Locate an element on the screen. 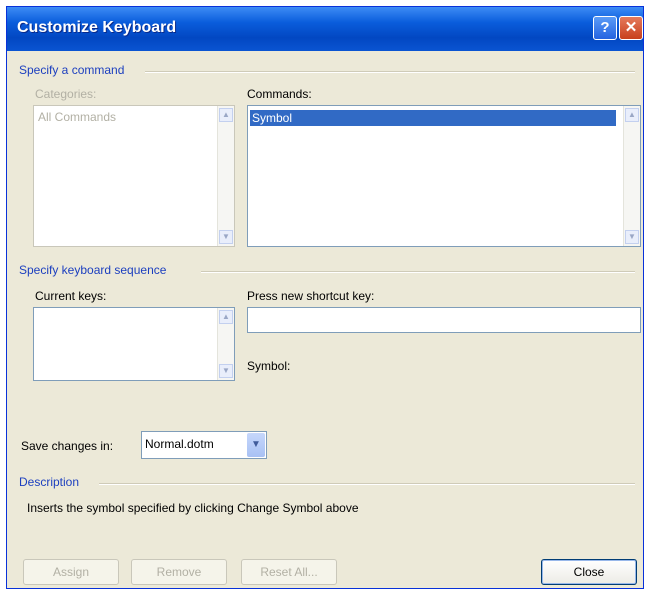 This screenshot has width=650, height=595. current-keys-list: ▲ ▼ is located at coordinates (134, 344).